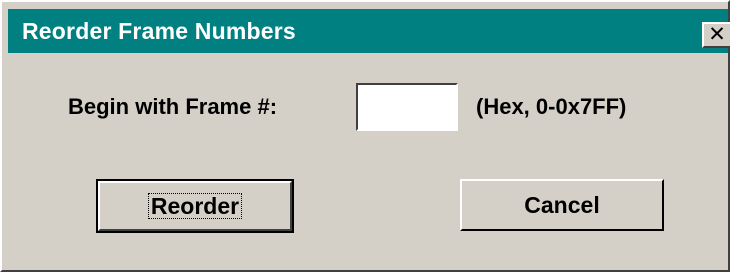 The height and width of the screenshot is (272, 730). I want to click on reorder-button-label: Reorder, so click(195, 206).